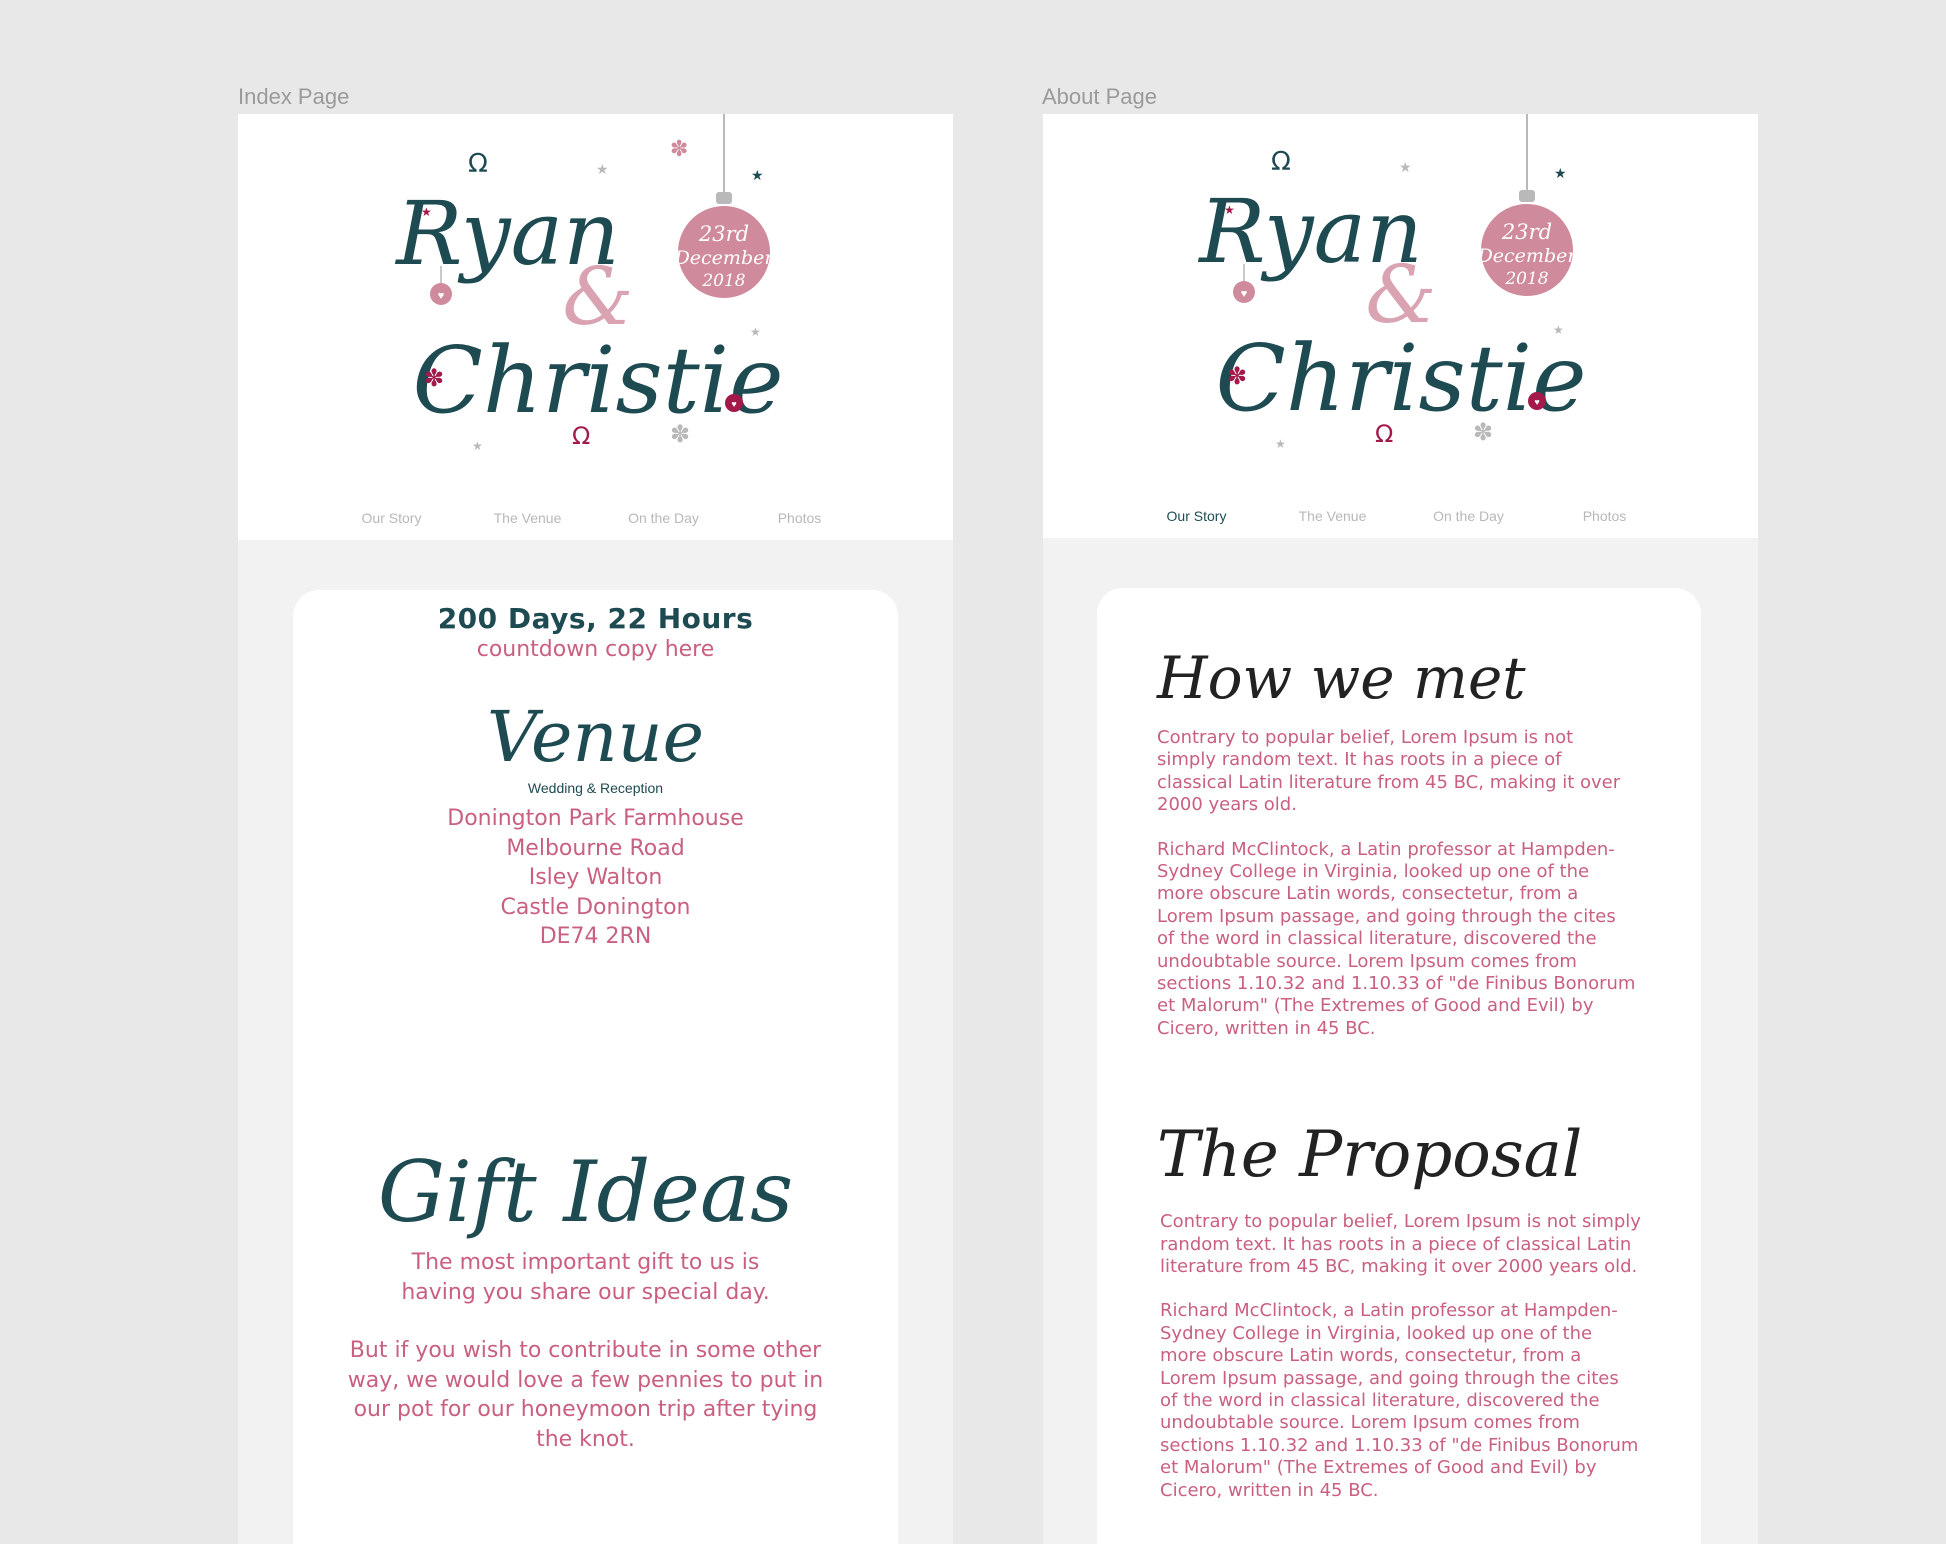  Describe the element at coordinates (595, 649) in the screenshot. I see `countdown-copy: countdown copy here` at that location.